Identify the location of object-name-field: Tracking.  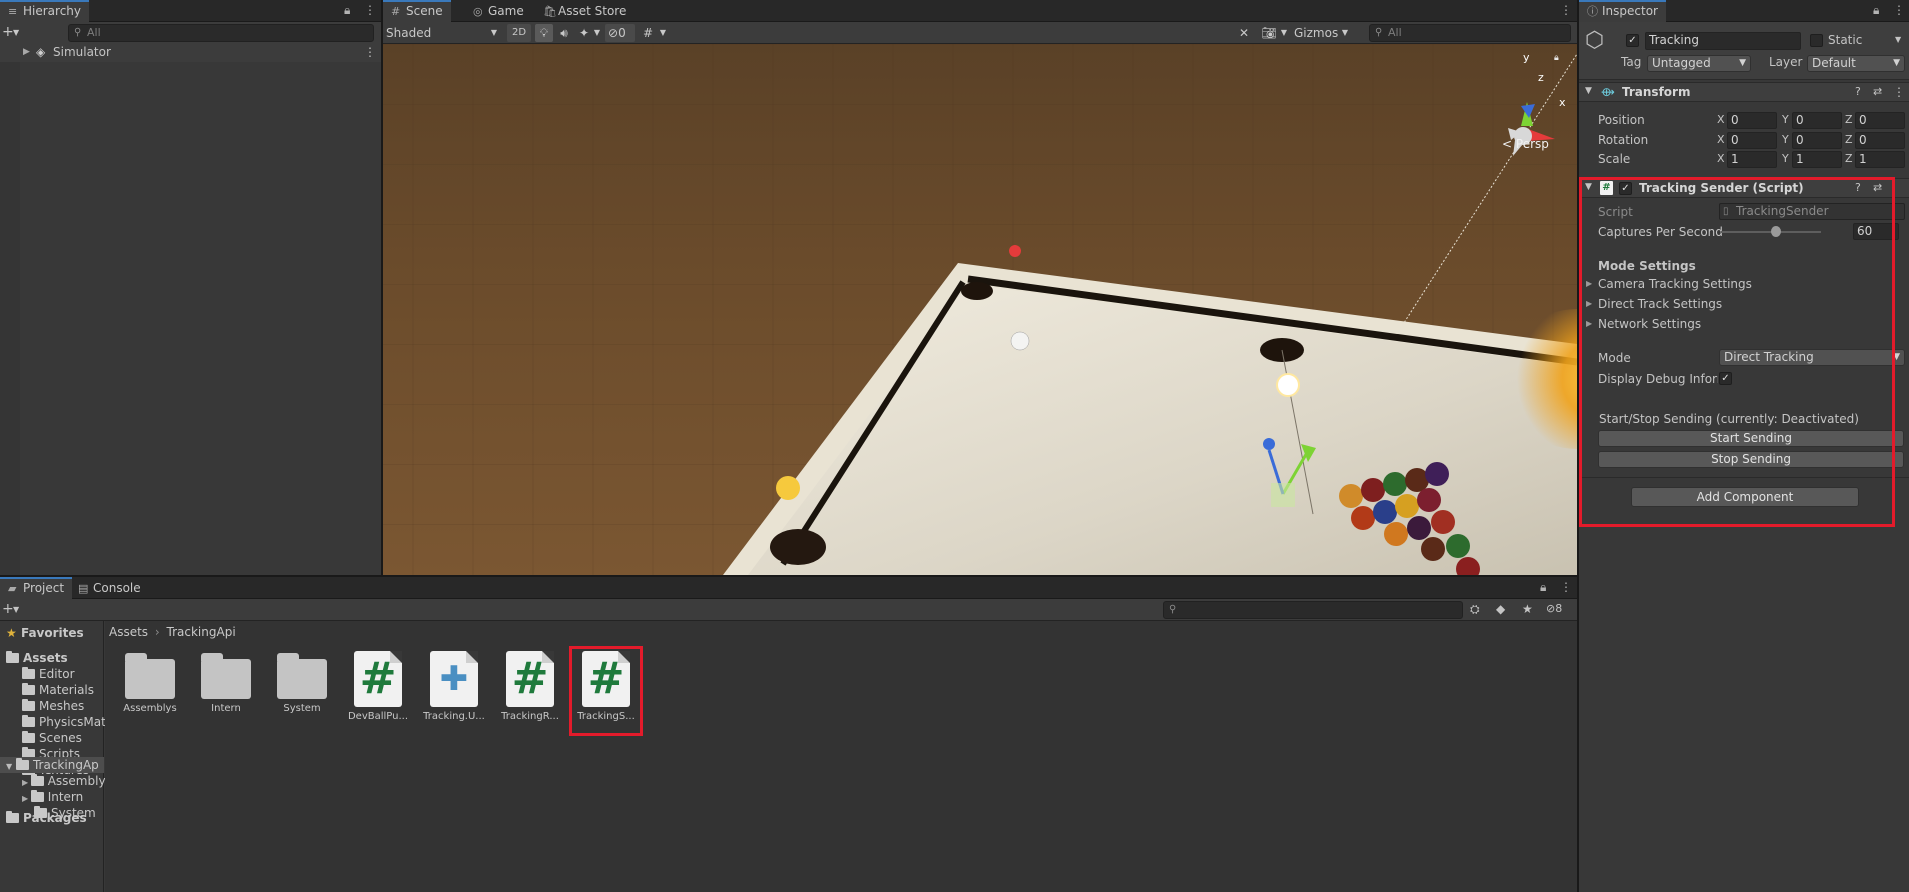
(1723, 41).